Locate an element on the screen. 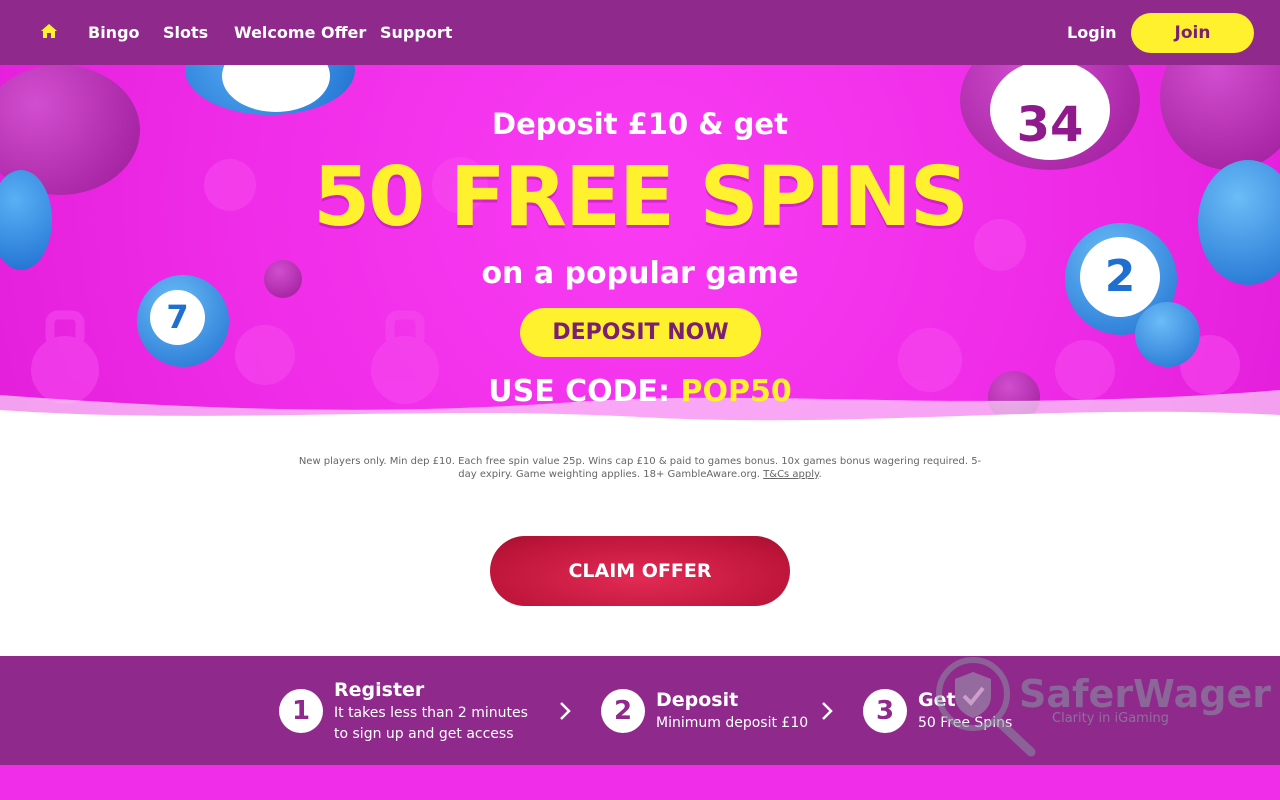 This screenshot has width=1280, height=800. claim-offer-button: CLAIM OFFER is located at coordinates (640, 571).